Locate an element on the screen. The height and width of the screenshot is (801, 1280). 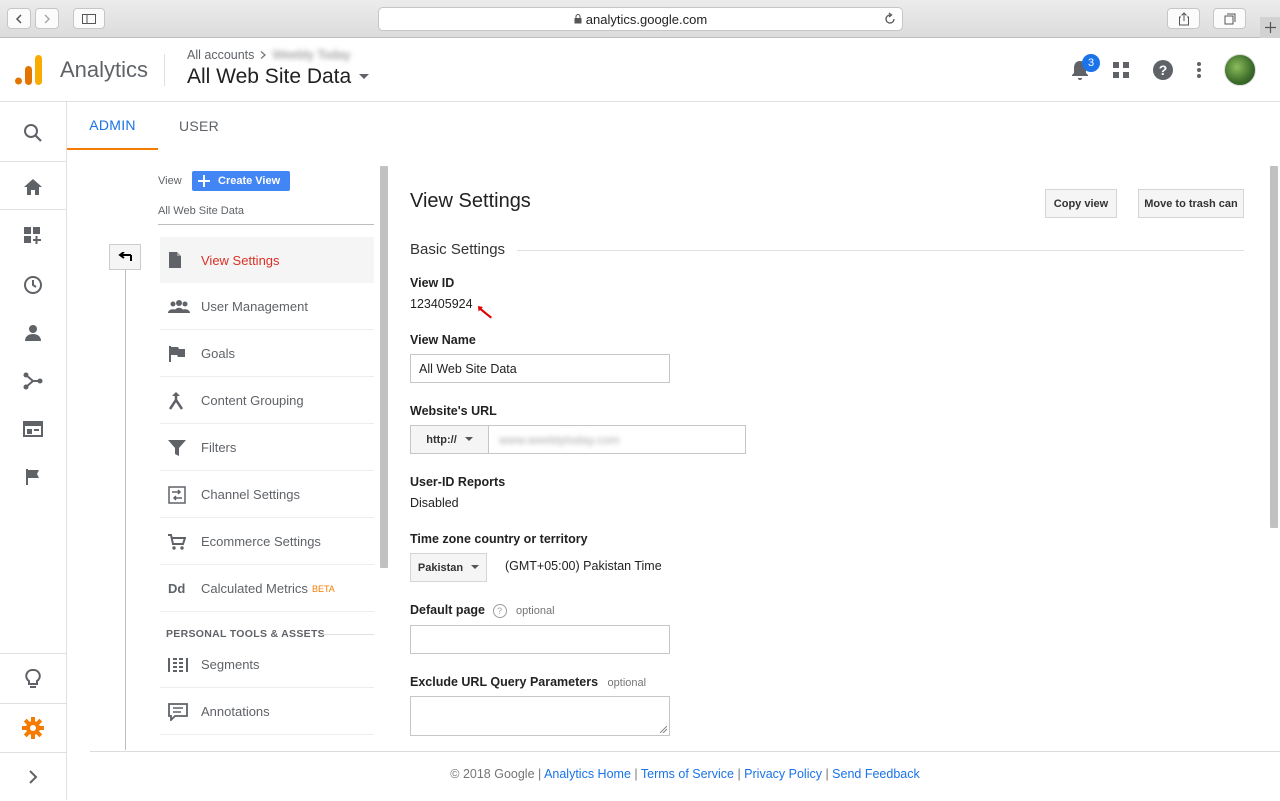
default-page-label-row: Default page ? optional is located at coordinates (482, 610).